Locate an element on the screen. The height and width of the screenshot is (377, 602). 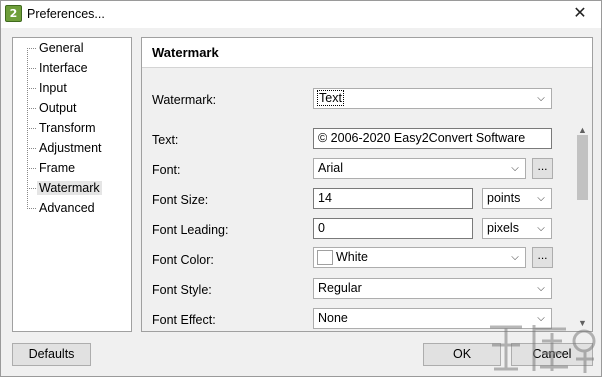
font-effect-value: None is located at coordinates (333, 318).